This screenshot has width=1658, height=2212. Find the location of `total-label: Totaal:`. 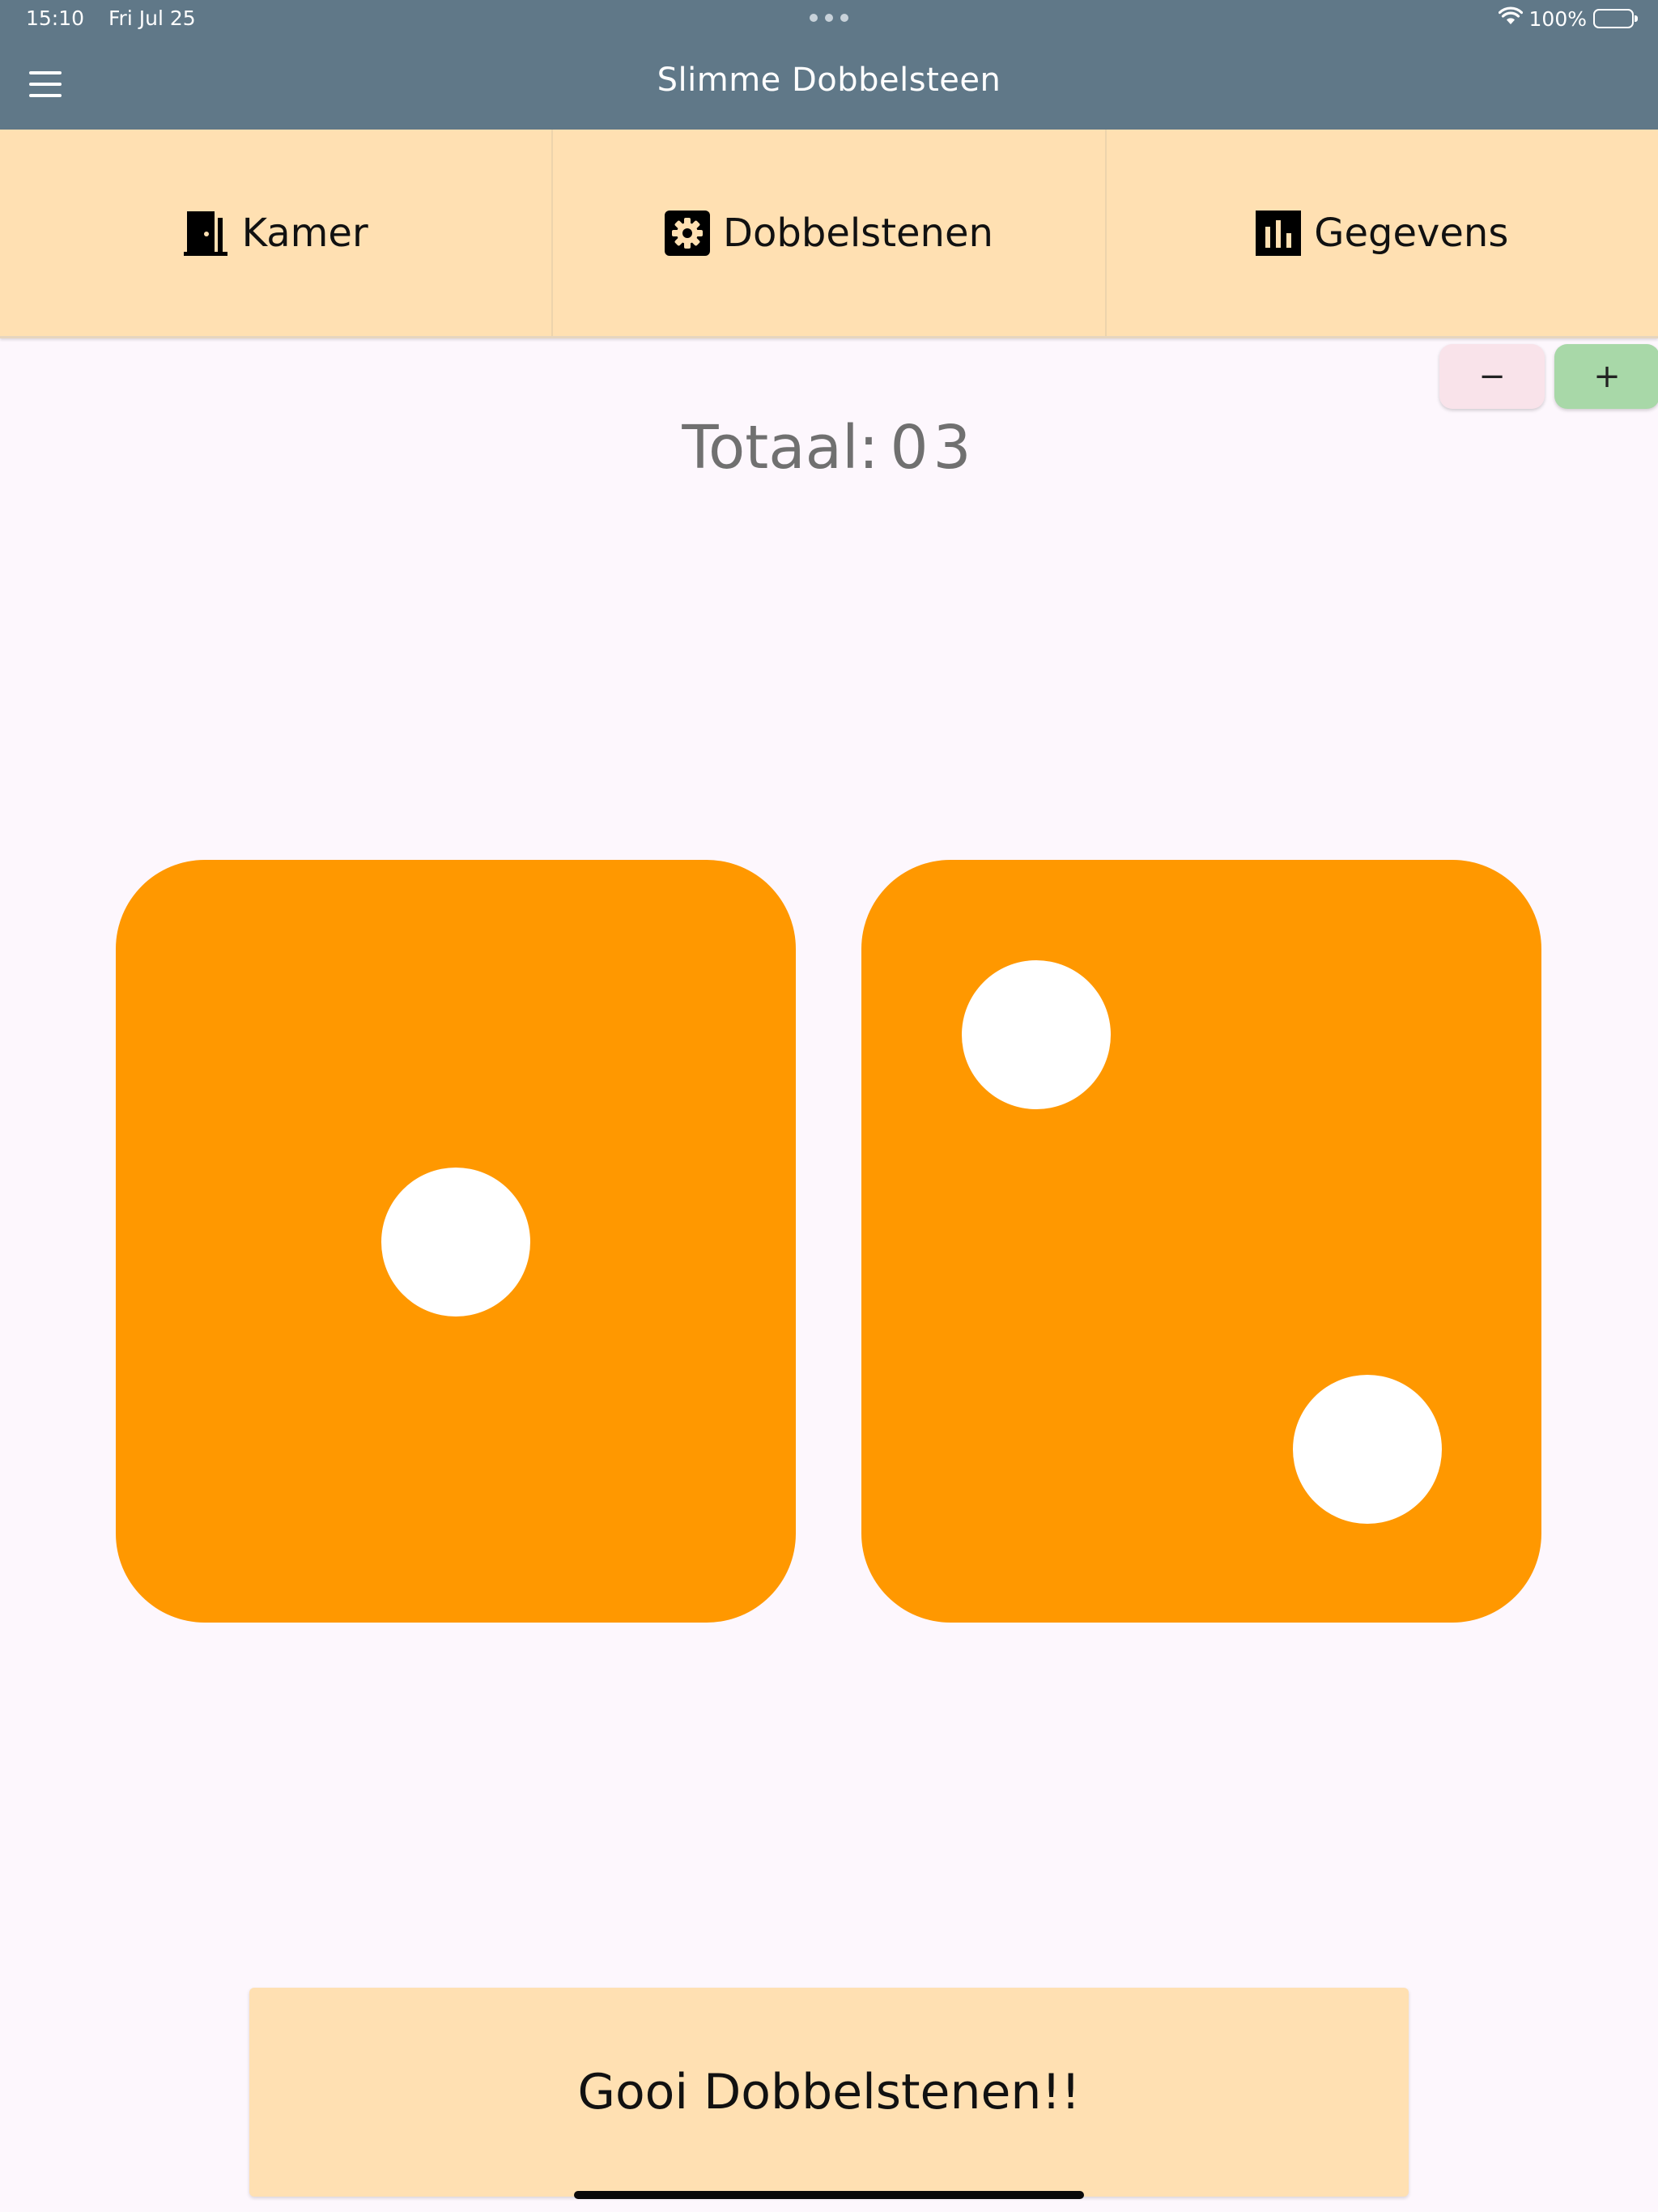

total-label: Totaal: is located at coordinates (780, 448).